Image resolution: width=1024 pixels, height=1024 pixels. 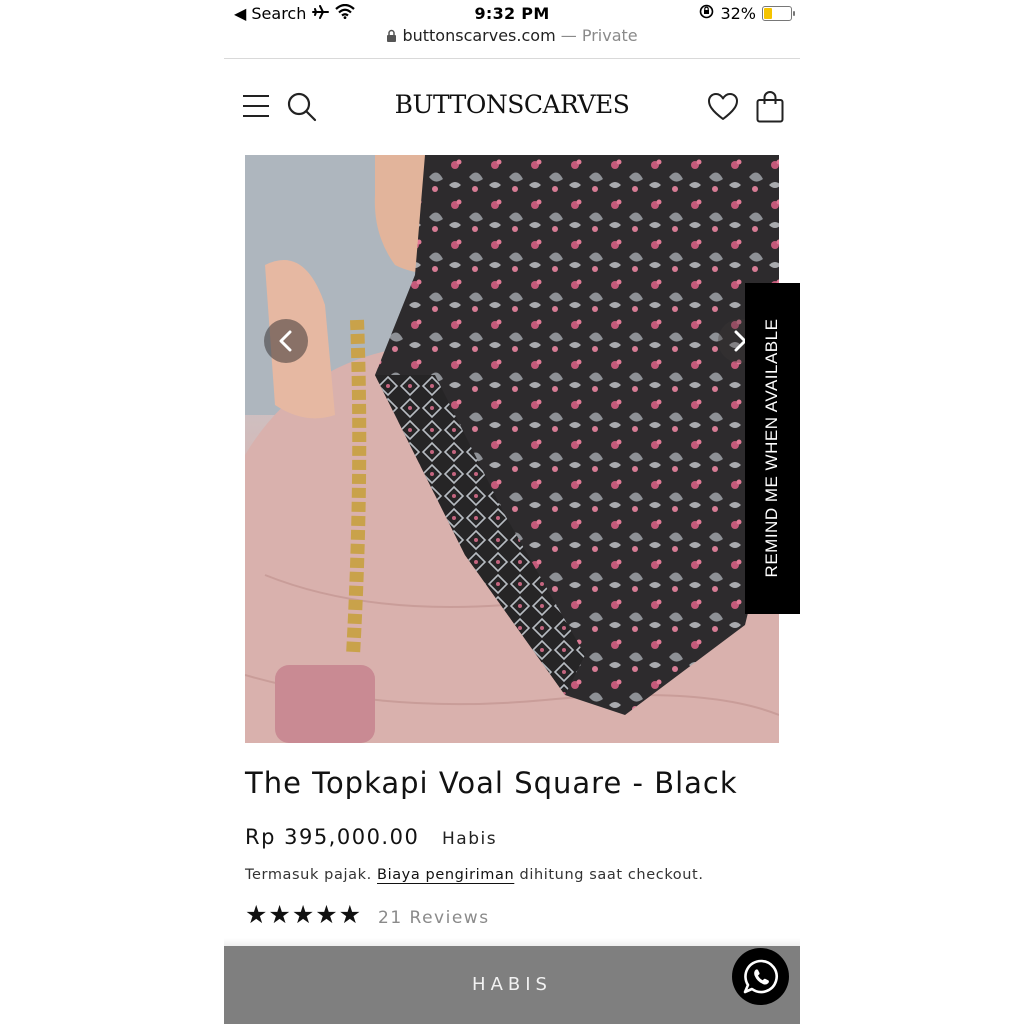 What do you see at coordinates (706, 13) in the screenshot?
I see `orientation-lock-icon` at bounding box center [706, 13].